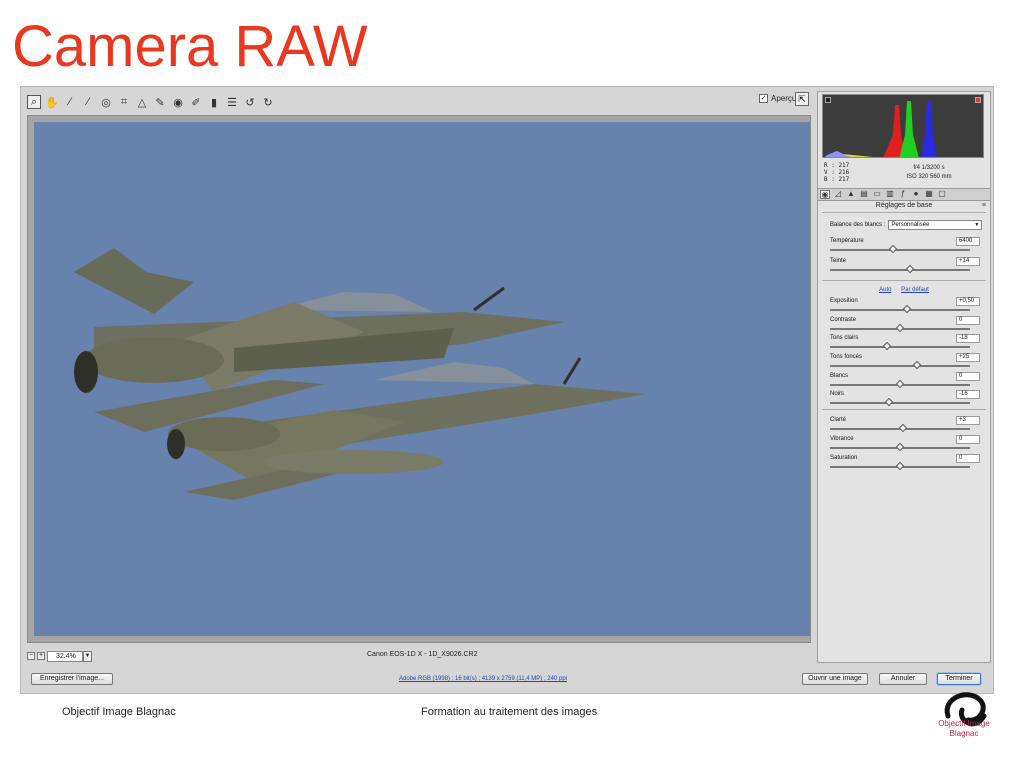 The width and height of the screenshot is (1024, 768). I want to click on aperture-shutter: f/4 1/3200 s, so click(929, 168).